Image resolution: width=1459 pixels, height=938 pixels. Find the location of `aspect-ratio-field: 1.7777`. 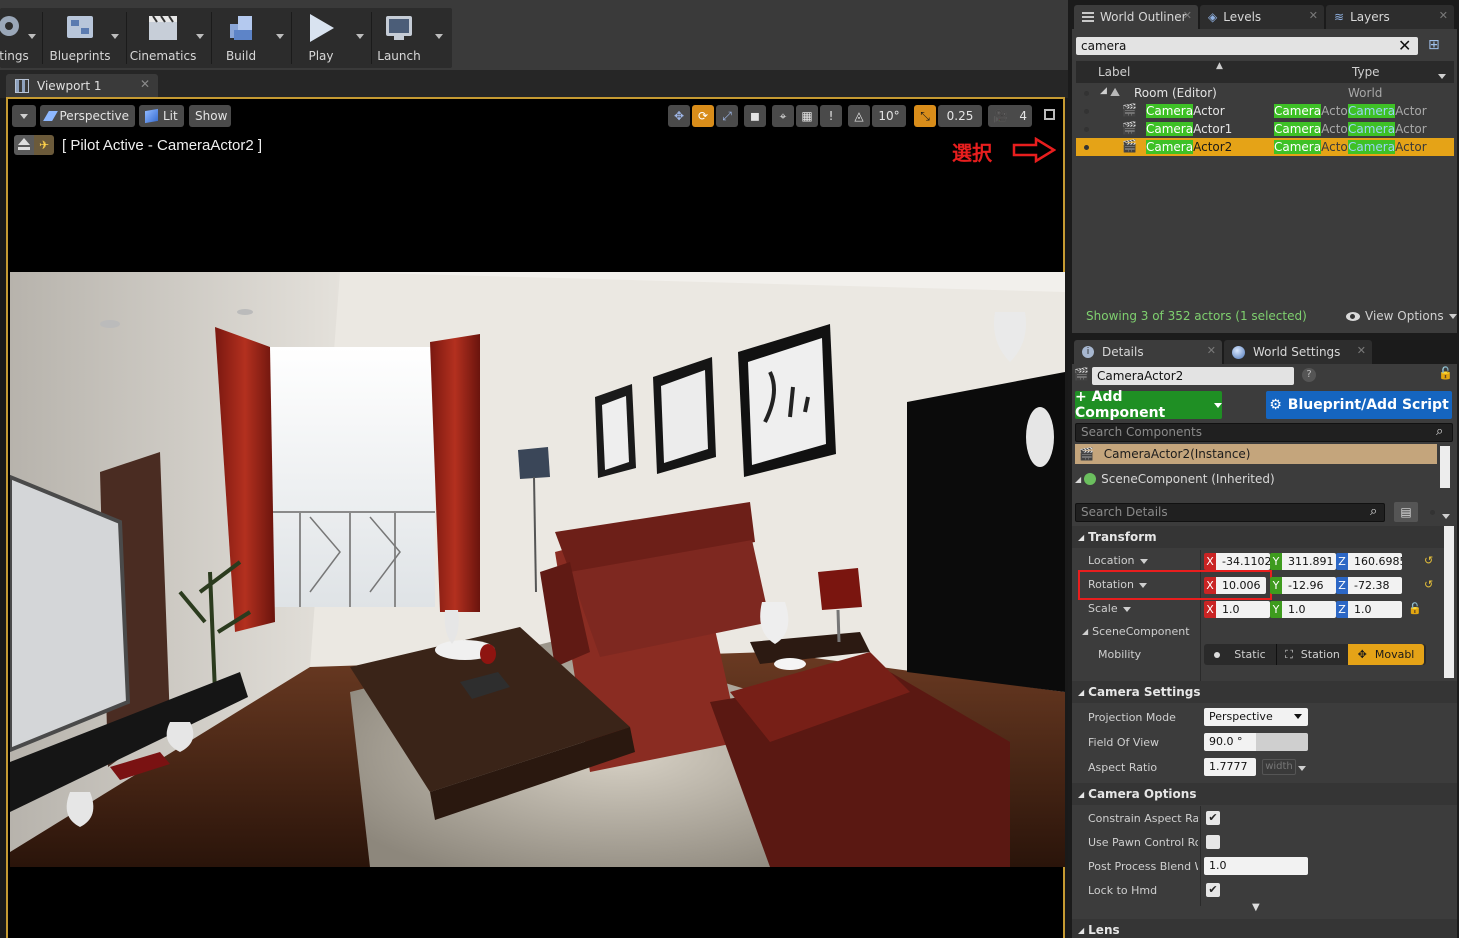

aspect-ratio-field: 1.7777 is located at coordinates (1230, 767).